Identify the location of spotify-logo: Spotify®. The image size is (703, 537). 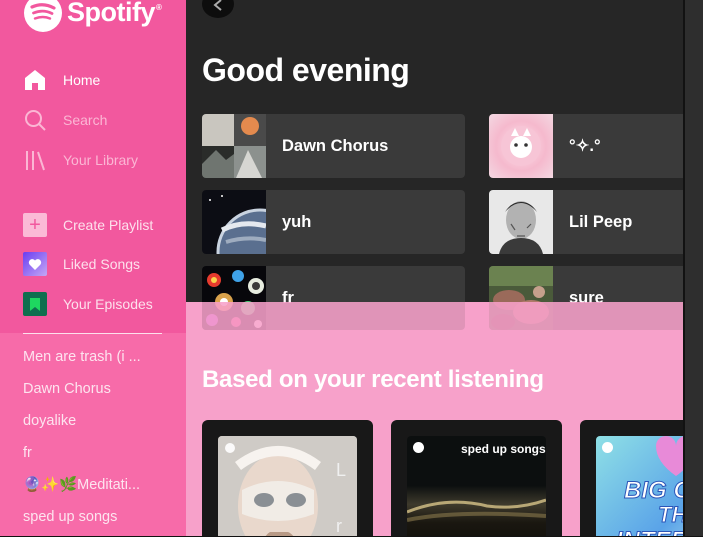
(93, 17).